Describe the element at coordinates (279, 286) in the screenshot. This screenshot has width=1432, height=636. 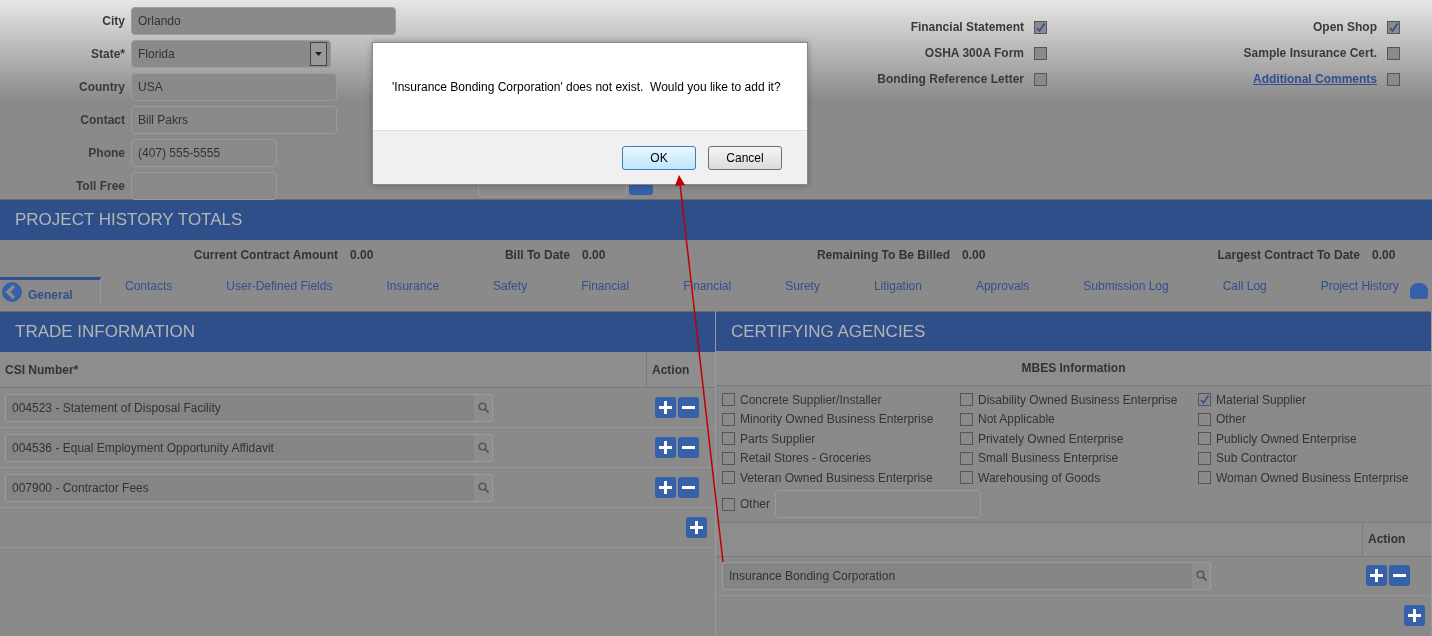
I see `tab: User-Defined Fields` at that location.